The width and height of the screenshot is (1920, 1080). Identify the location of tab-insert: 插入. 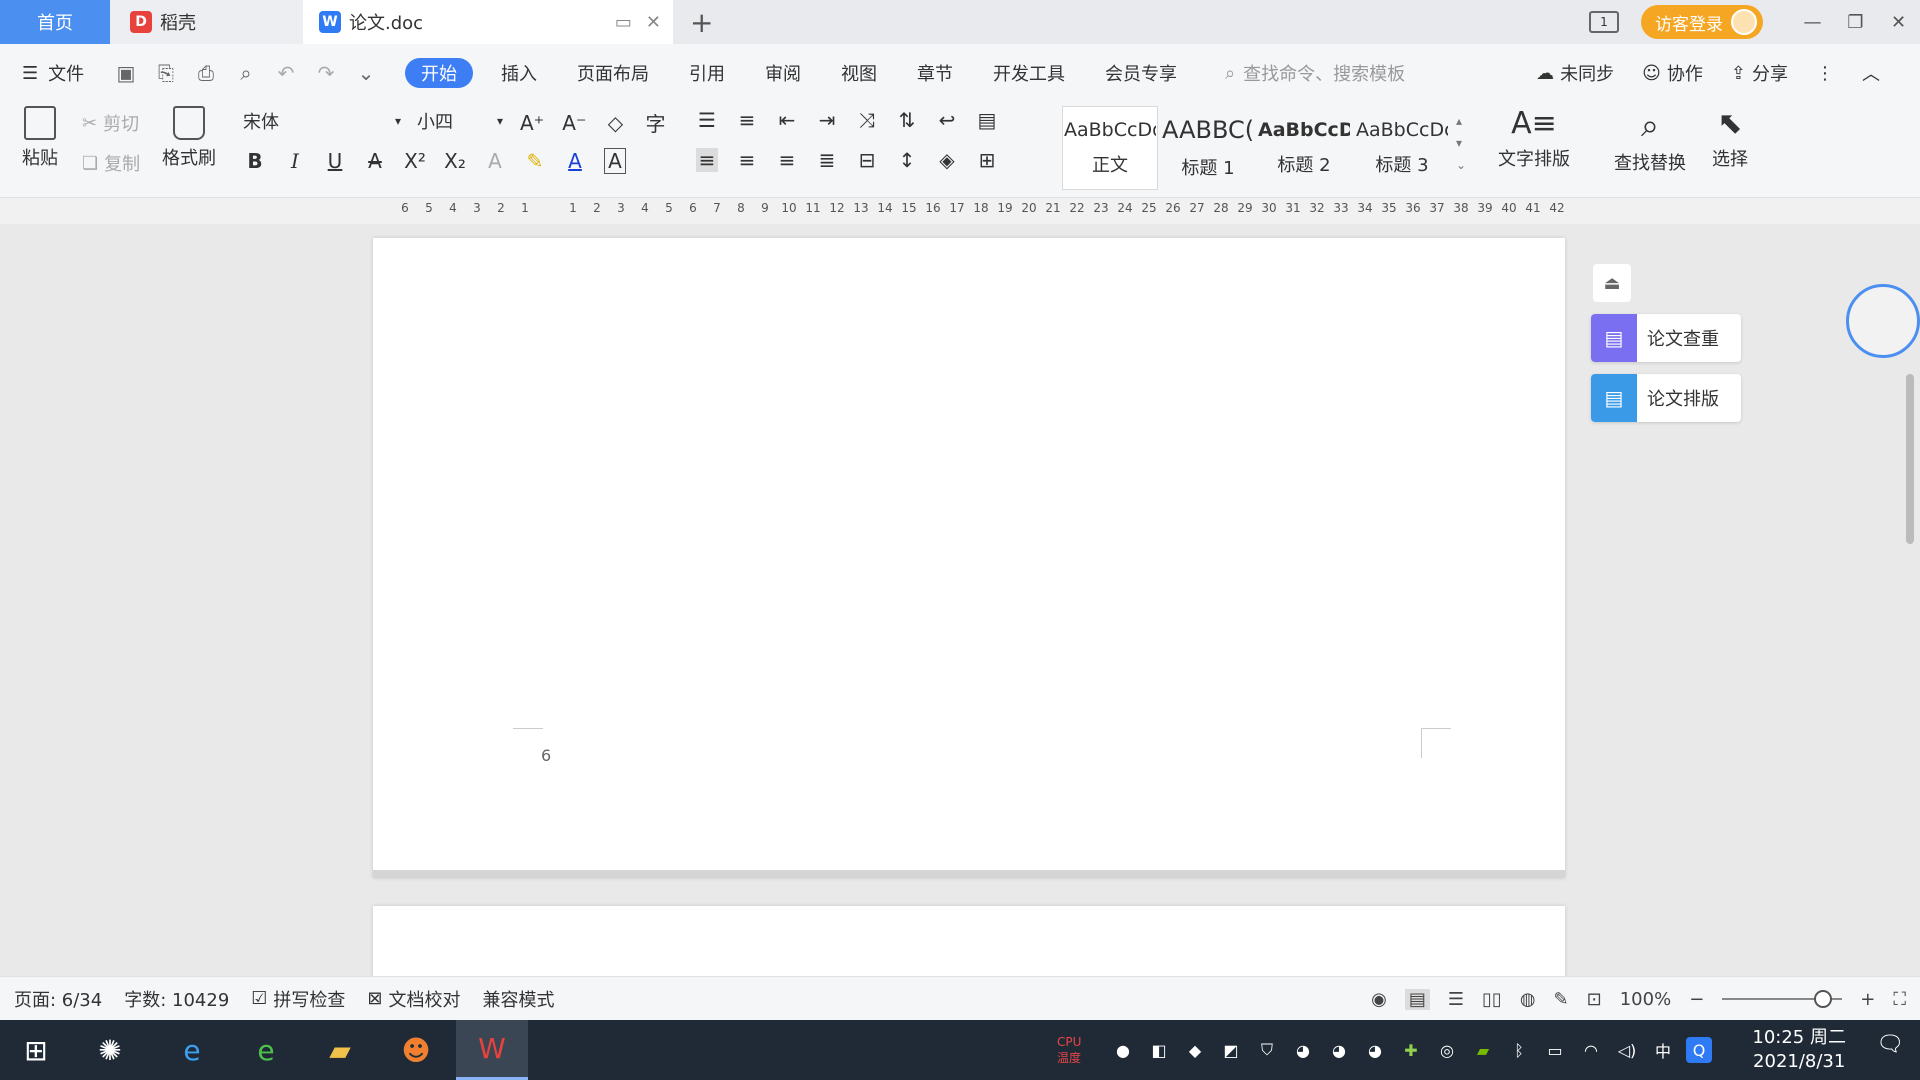
(519, 73).